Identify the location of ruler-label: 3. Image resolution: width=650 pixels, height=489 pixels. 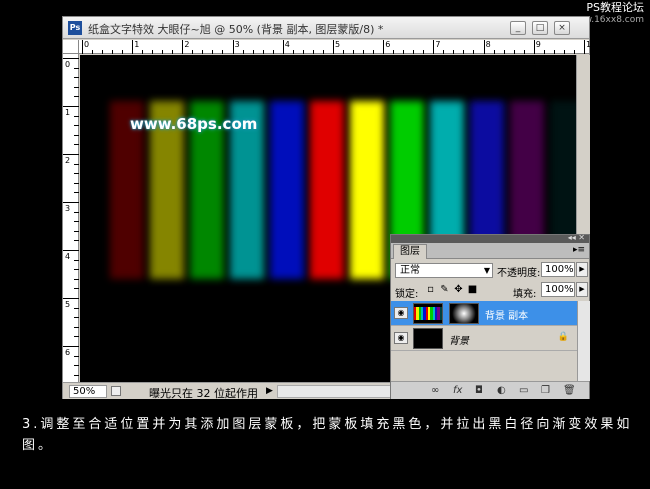
(68, 208).